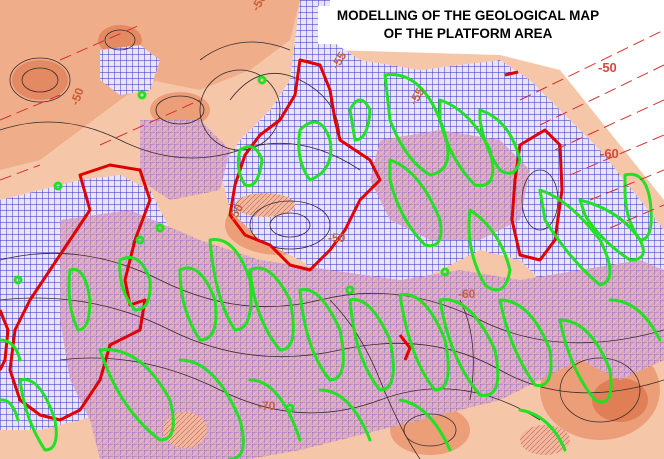  I want to click on map-title-line-1: MODELLING OF THE GEOLOGICAL MAP, so click(468, 15).